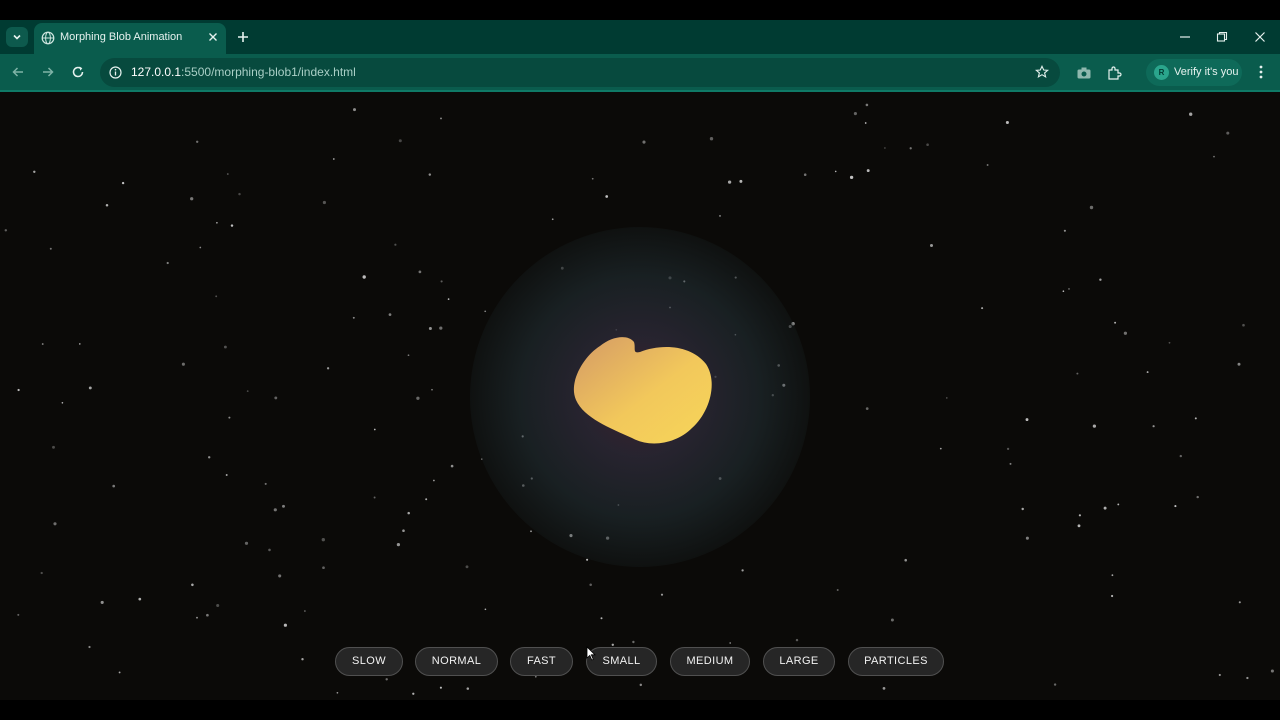  What do you see at coordinates (243, 37) in the screenshot?
I see `new-tab-button` at bounding box center [243, 37].